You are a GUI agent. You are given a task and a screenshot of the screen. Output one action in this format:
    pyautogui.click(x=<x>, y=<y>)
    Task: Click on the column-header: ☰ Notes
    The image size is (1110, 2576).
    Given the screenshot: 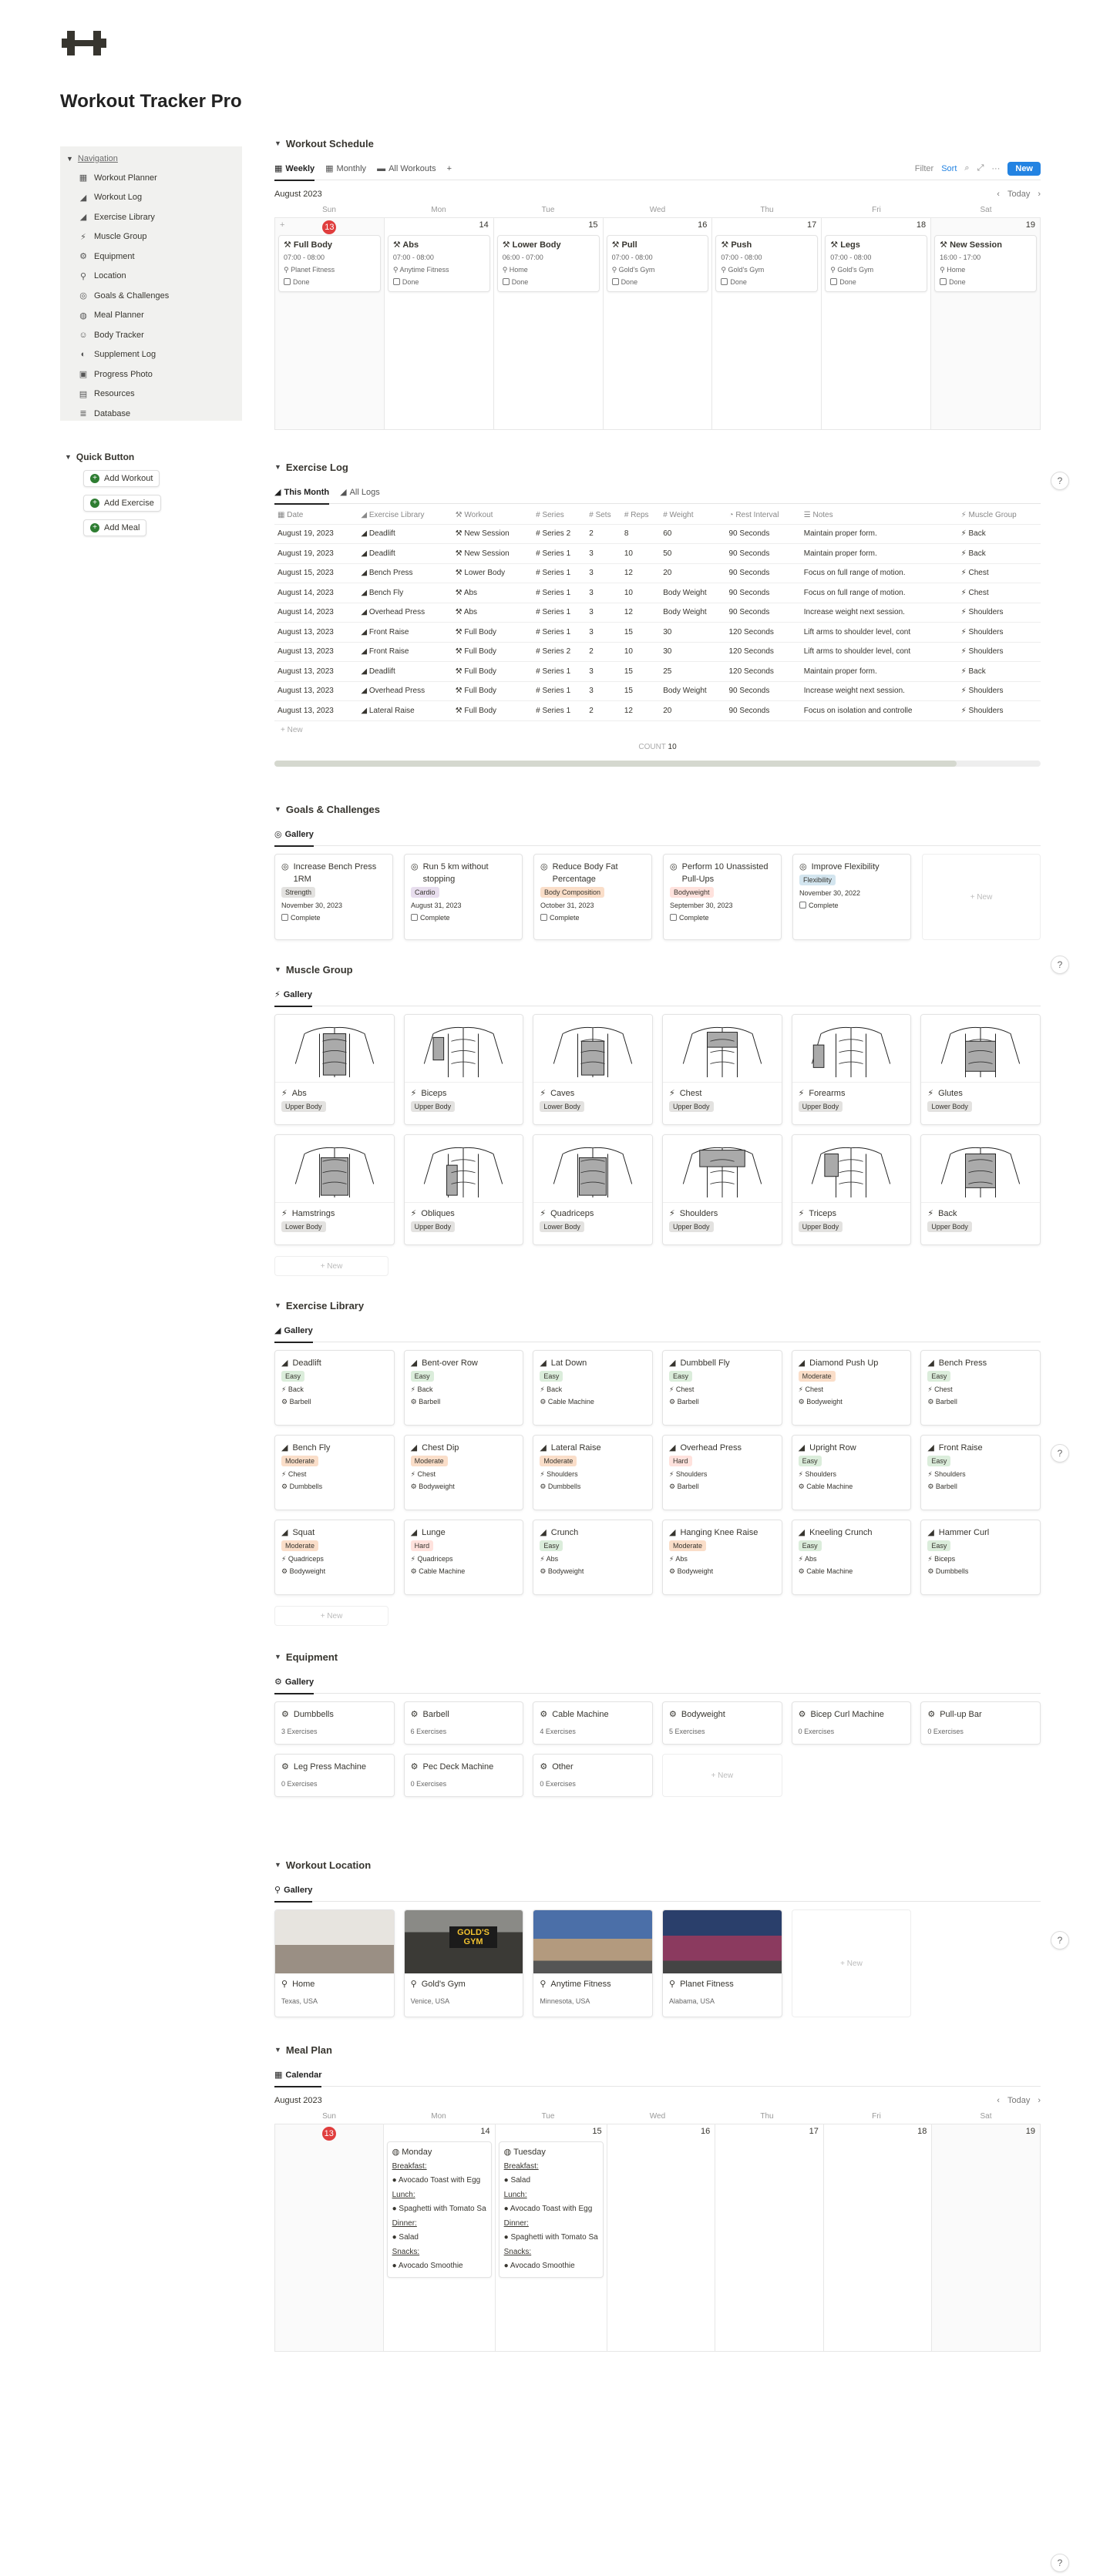 What is the action you would take?
    pyautogui.click(x=879, y=516)
    